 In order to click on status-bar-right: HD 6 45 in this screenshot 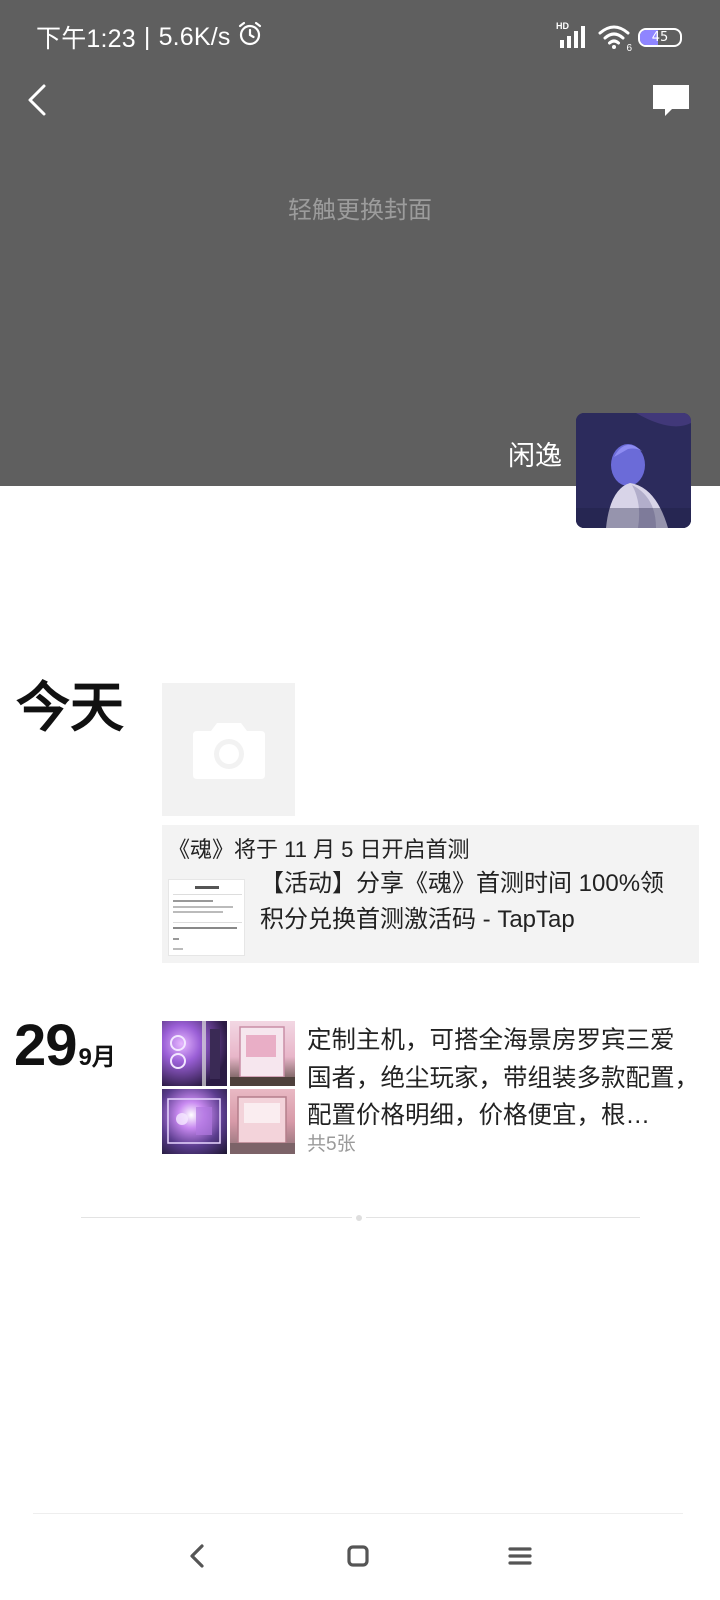, I will do `click(619, 37)`.